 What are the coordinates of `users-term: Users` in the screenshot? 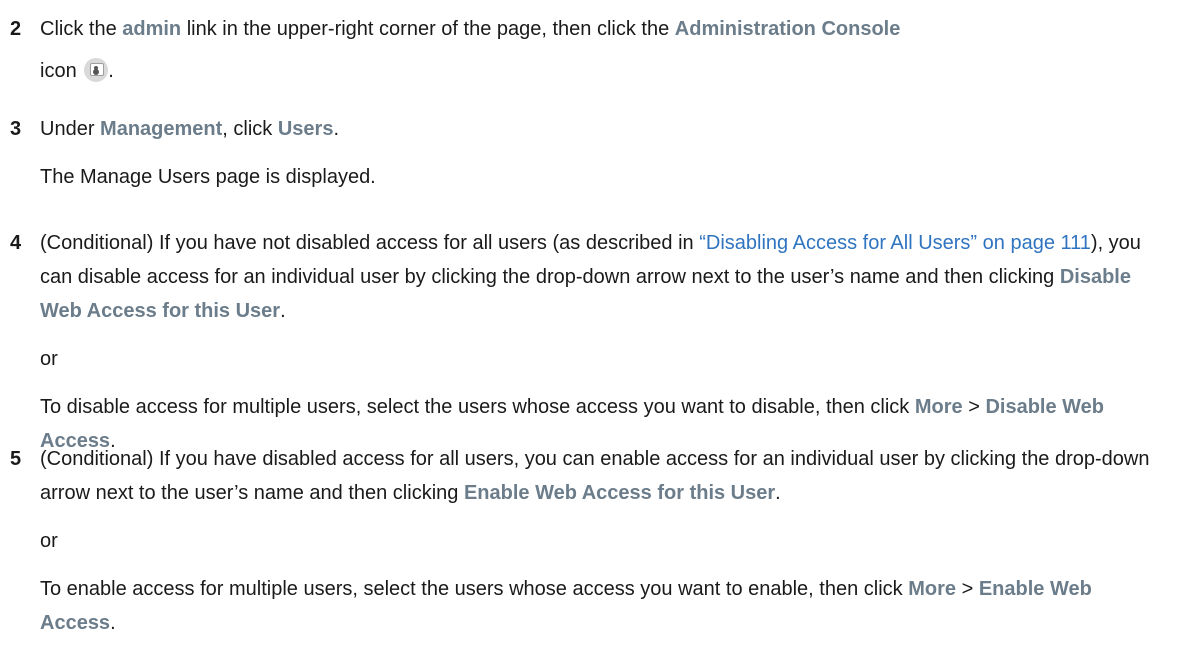 It's located at (305, 129).